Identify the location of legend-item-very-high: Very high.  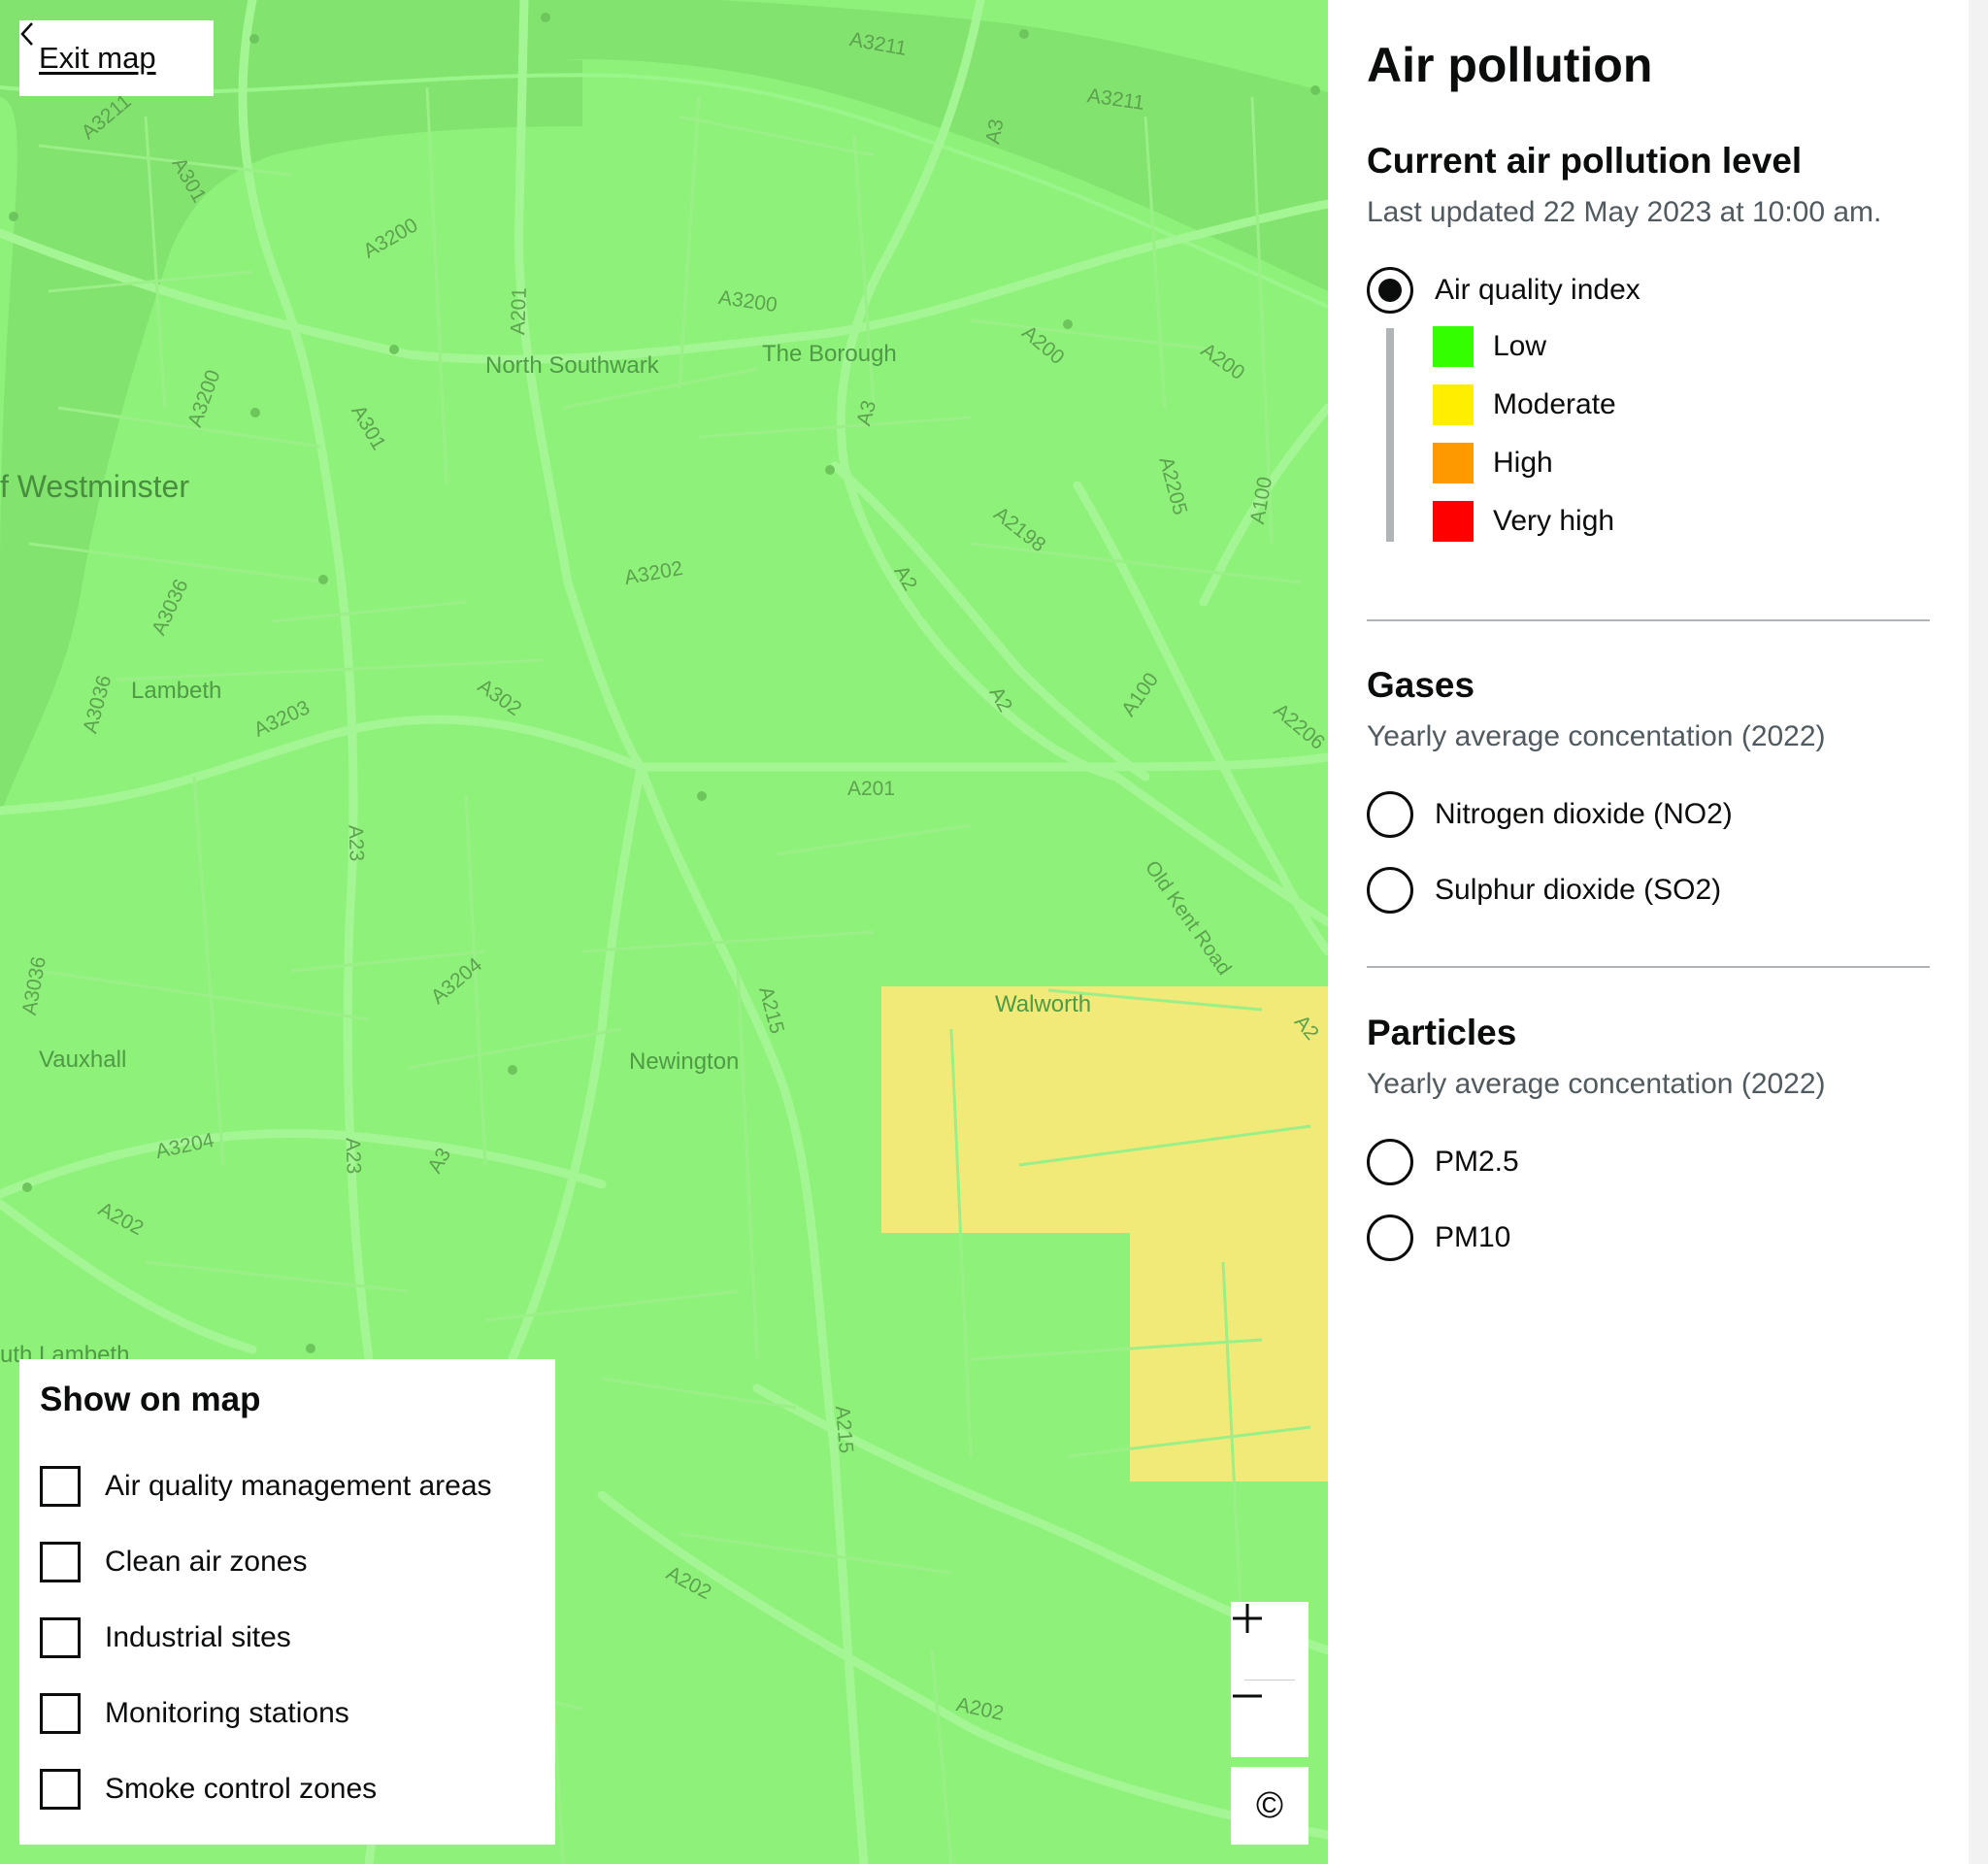
(1524, 521).